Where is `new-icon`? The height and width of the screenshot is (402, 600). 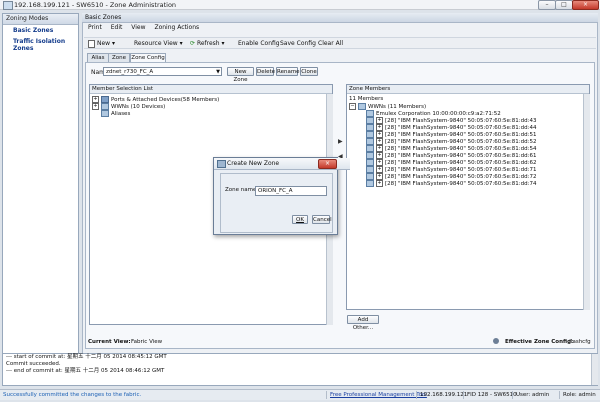 new-icon is located at coordinates (91, 43).